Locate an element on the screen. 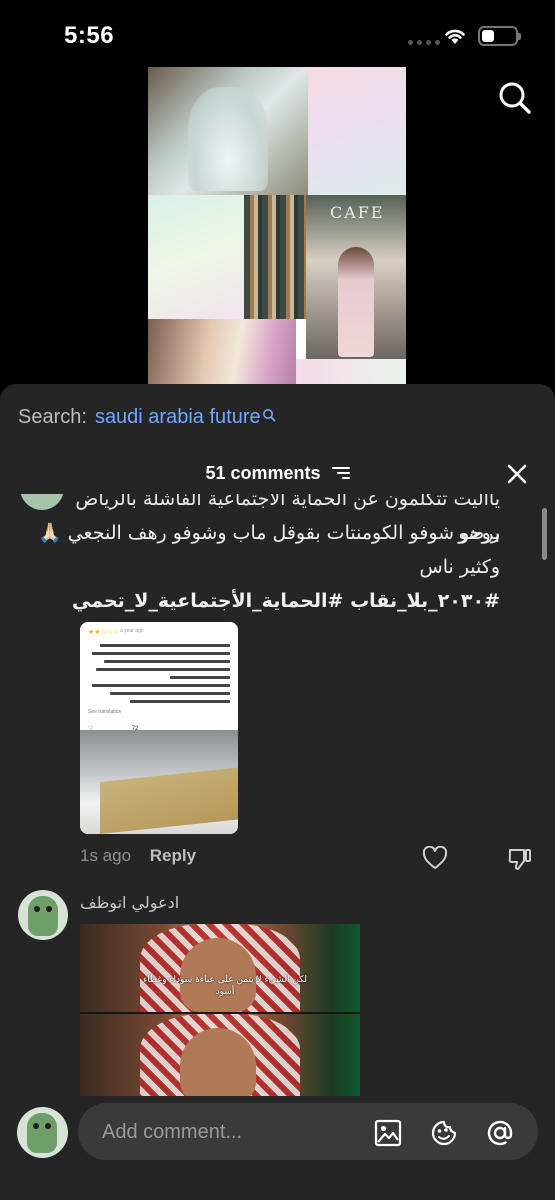 This screenshot has width=555, height=1200. comment-time: 1s ago is located at coordinates (106, 855).